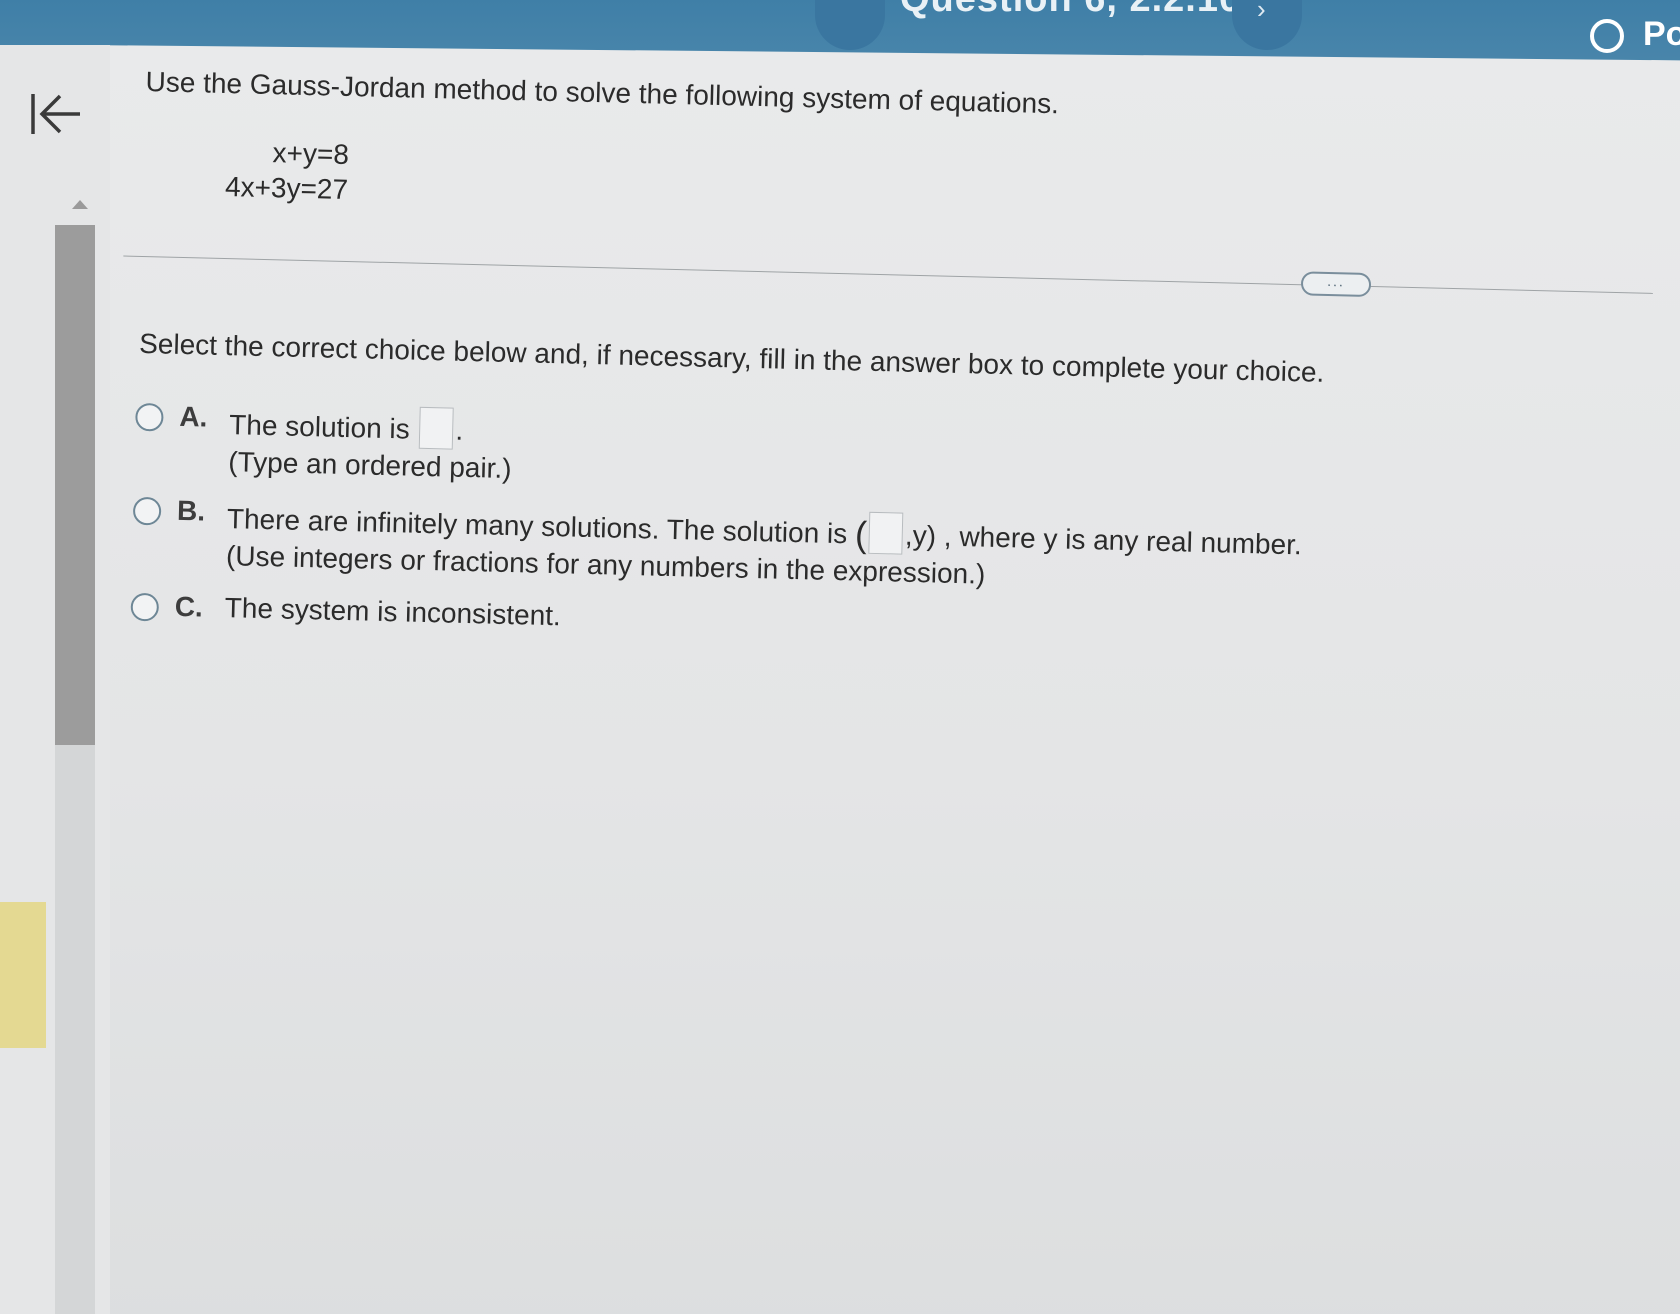 The width and height of the screenshot is (1680, 1314). What do you see at coordinates (75, 485) in the screenshot?
I see `scrollbar-thumb` at bounding box center [75, 485].